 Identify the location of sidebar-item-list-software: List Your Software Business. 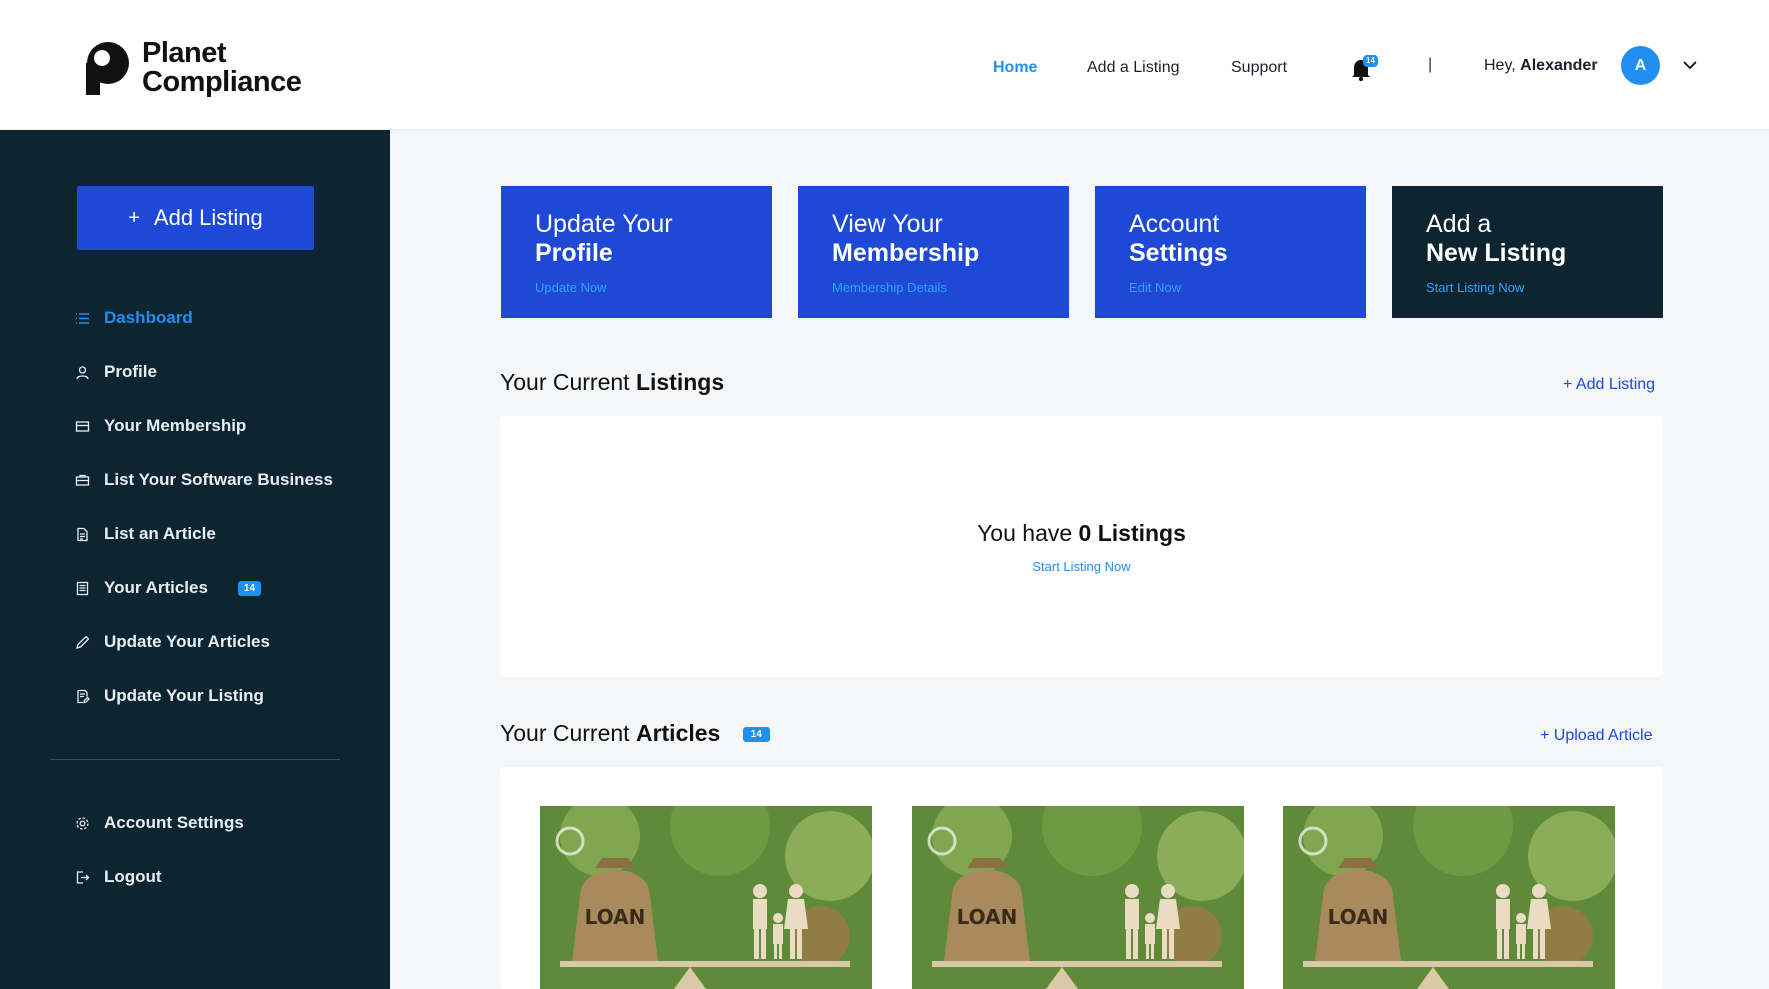
(204, 480).